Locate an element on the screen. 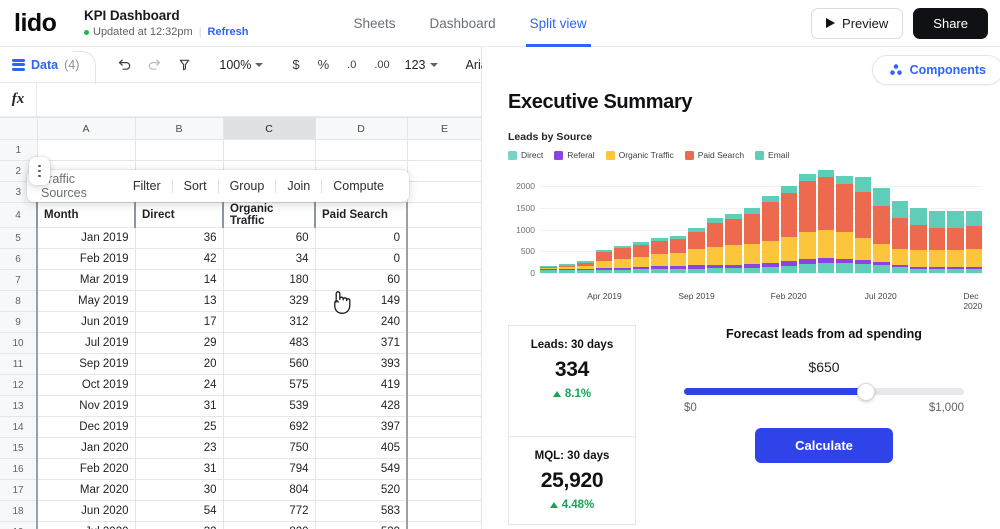 The height and width of the screenshot is (529, 1000). slider-handle is located at coordinates (866, 391).